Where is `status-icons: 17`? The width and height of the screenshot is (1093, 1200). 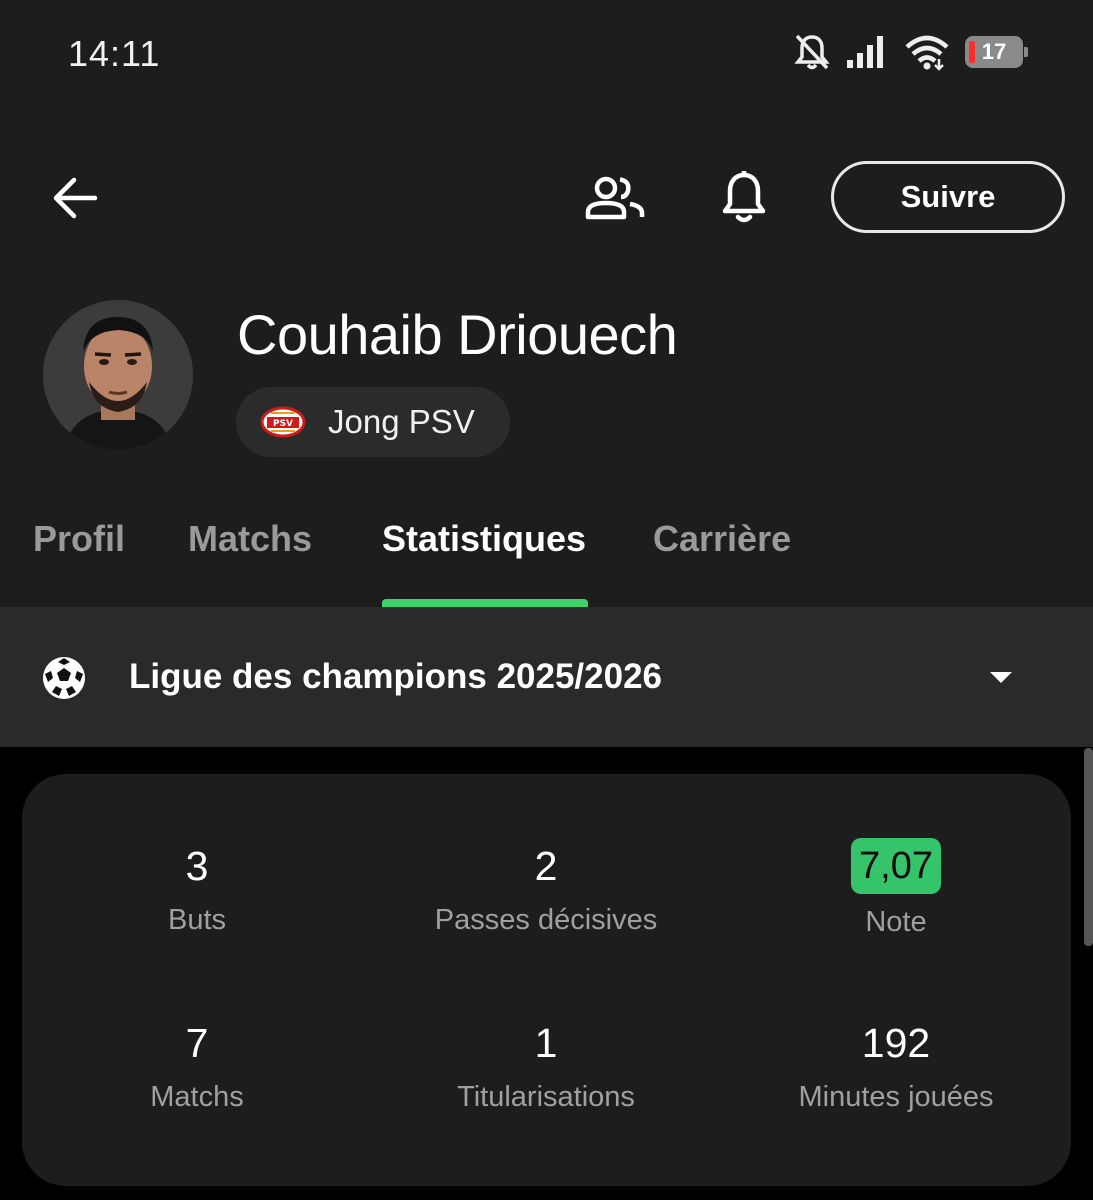
status-icons: 17 is located at coordinates (910, 52).